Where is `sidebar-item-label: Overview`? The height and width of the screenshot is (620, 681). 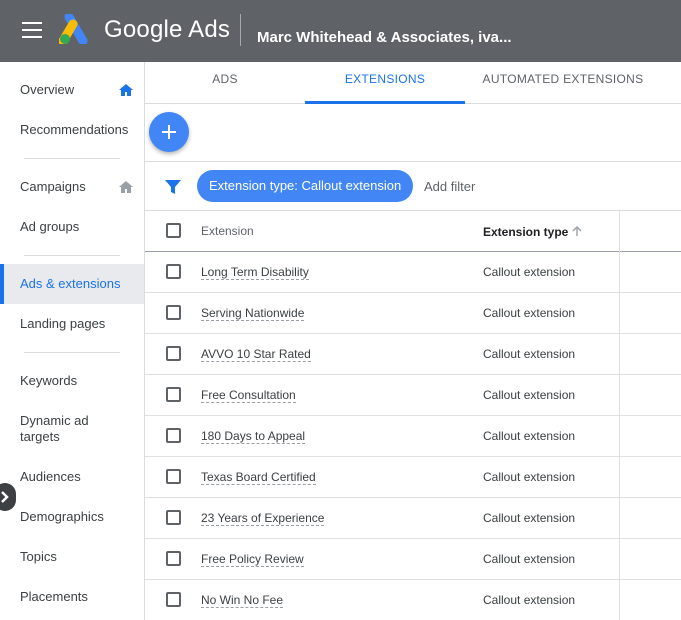 sidebar-item-label: Overview is located at coordinates (47, 89).